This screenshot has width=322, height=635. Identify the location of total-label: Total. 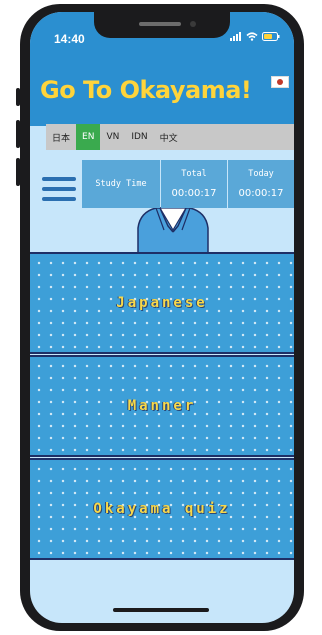
(194, 173).